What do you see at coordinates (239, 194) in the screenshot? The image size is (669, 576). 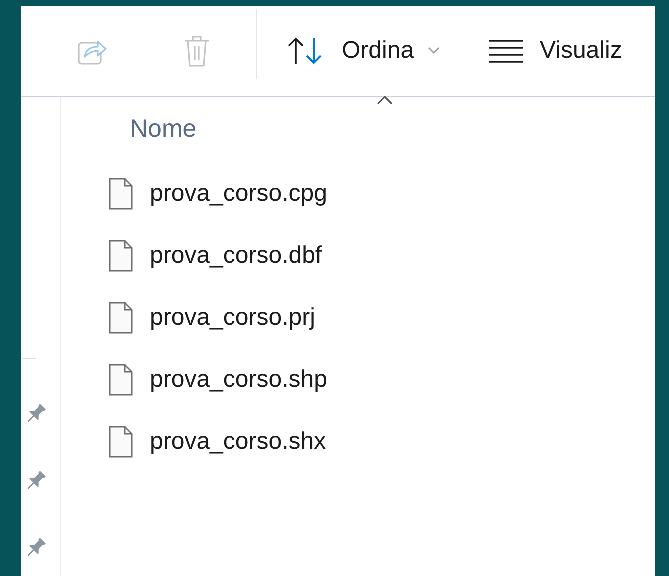 I see `file-name: prova_corso.cpg` at bounding box center [239, 194].